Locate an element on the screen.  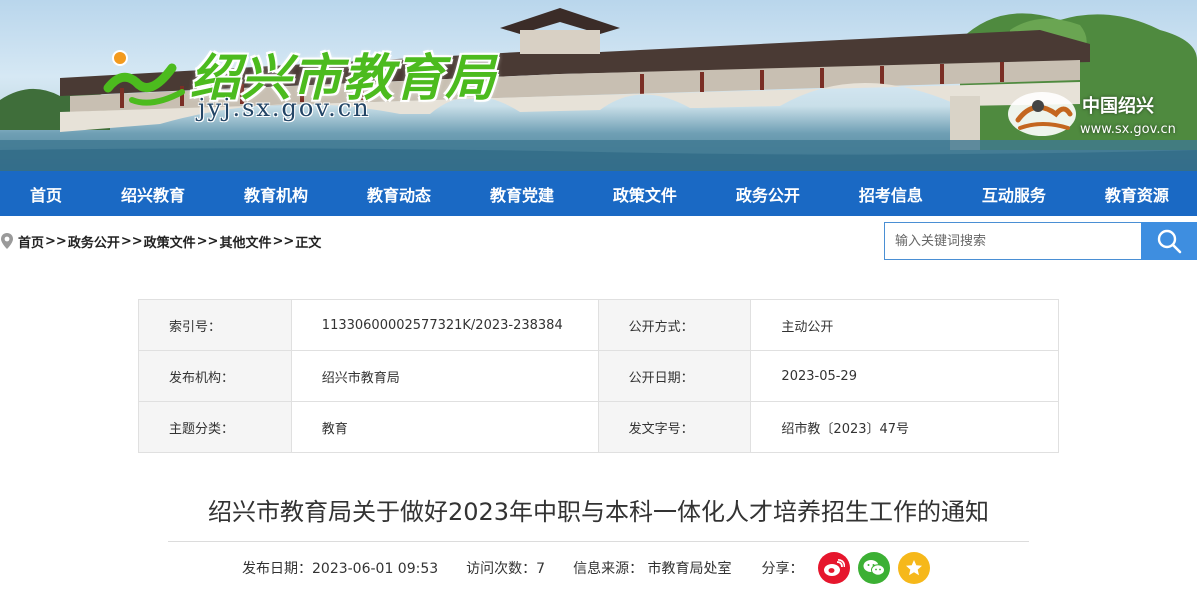
search-input is located at coordinates (1012, 241).